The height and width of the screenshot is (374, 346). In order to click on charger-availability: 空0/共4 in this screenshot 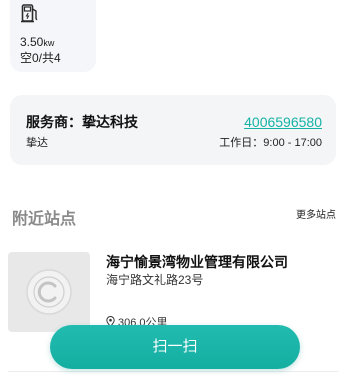, I will do `click(40, 58)`.